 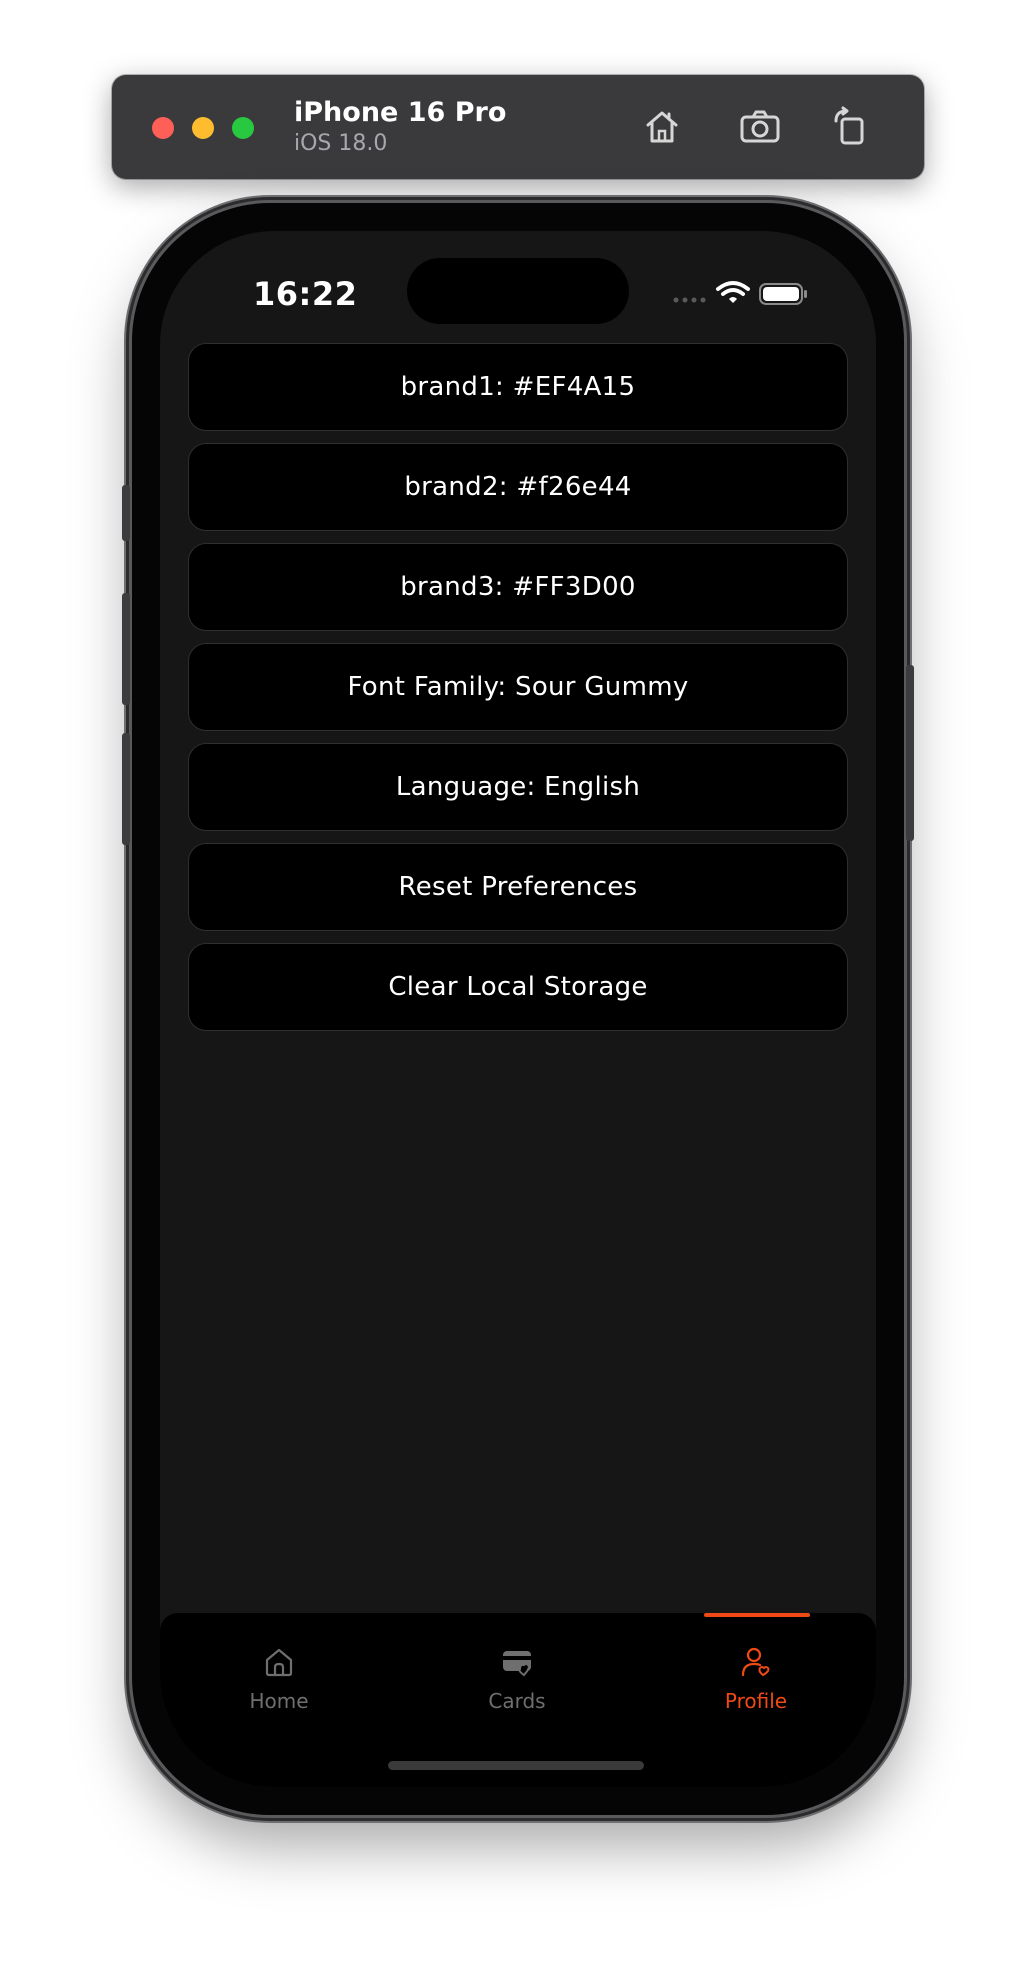 What do you see at coordinates (733, 292) in the screenshot?
I see `wifi-icon` at bounding box center [733, 292].